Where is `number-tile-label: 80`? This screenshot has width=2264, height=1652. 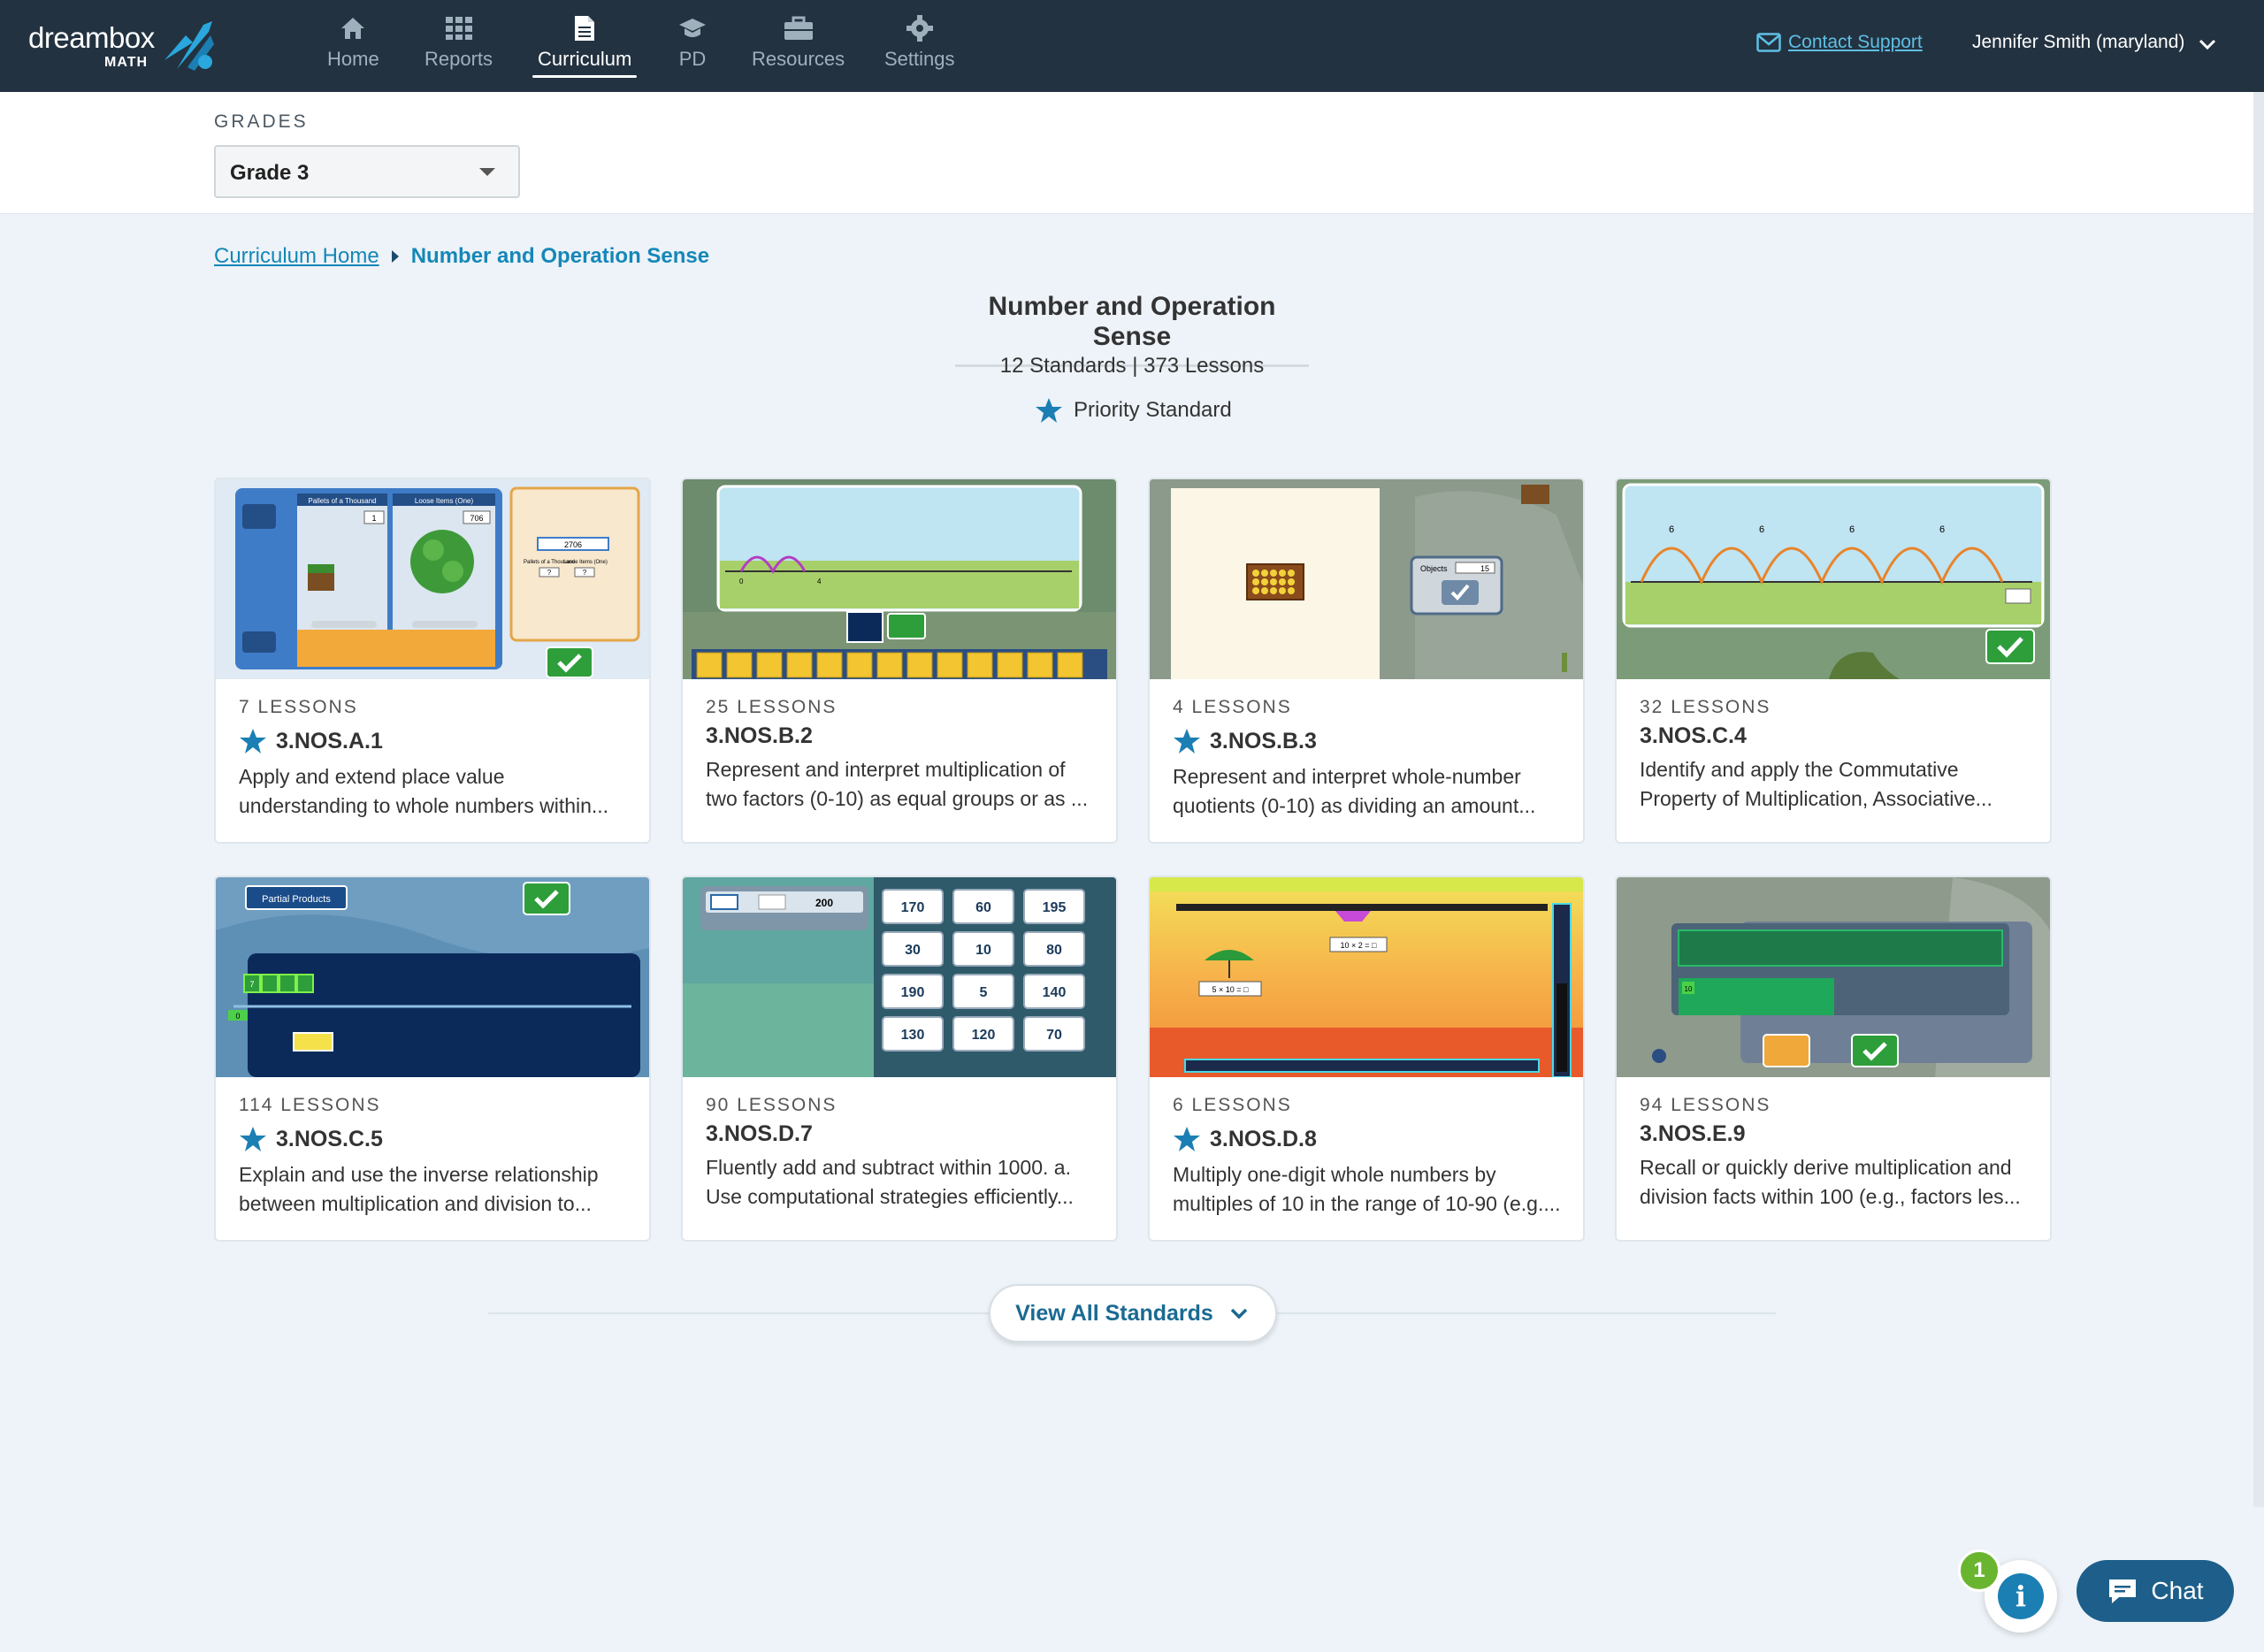 number-tile-label: 80 is located at coordinates (1054, 950).